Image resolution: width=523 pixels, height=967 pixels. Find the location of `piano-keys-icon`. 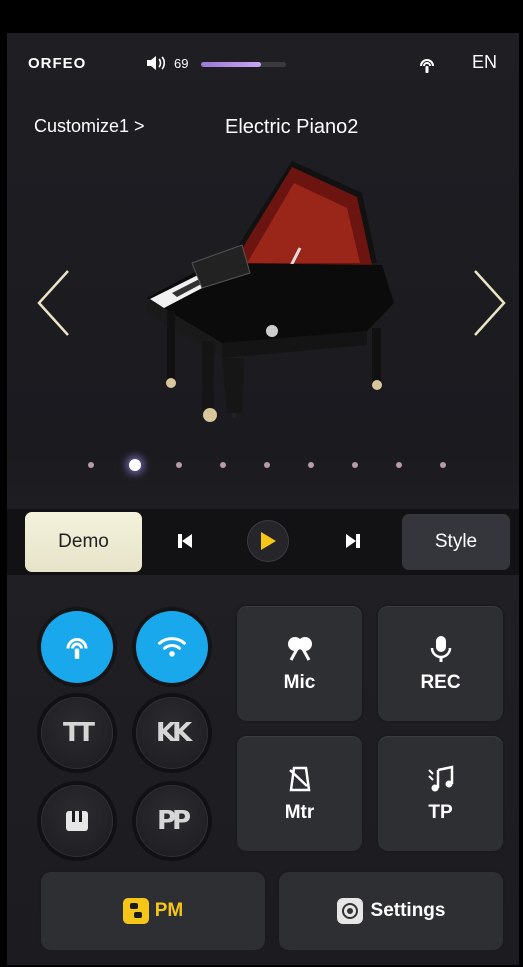

piano-keys-icon is located at coordinates (77, 821).